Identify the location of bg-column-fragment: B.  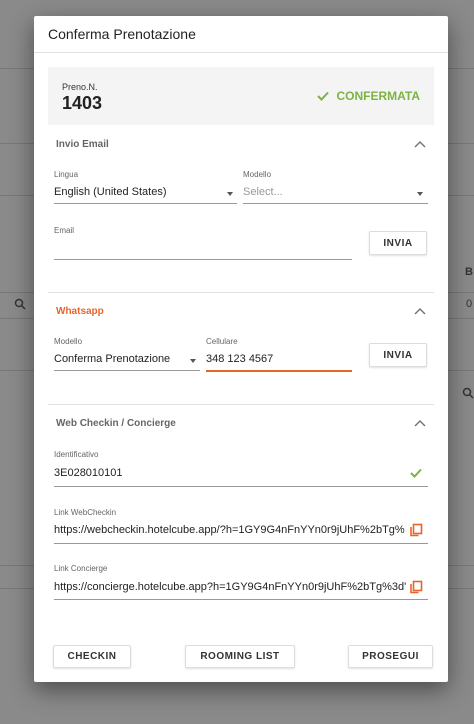
(469, 272).